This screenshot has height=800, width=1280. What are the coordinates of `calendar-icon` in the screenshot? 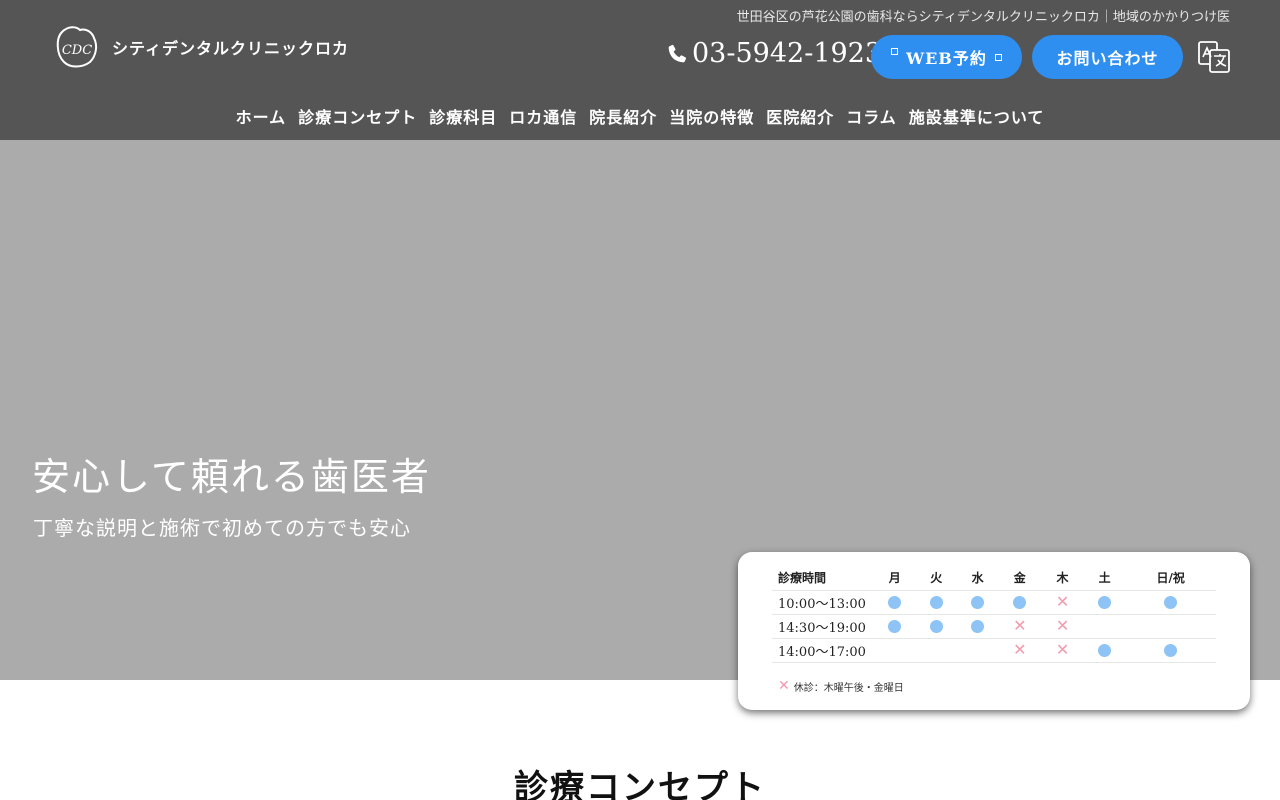 It's located at (895, 51).